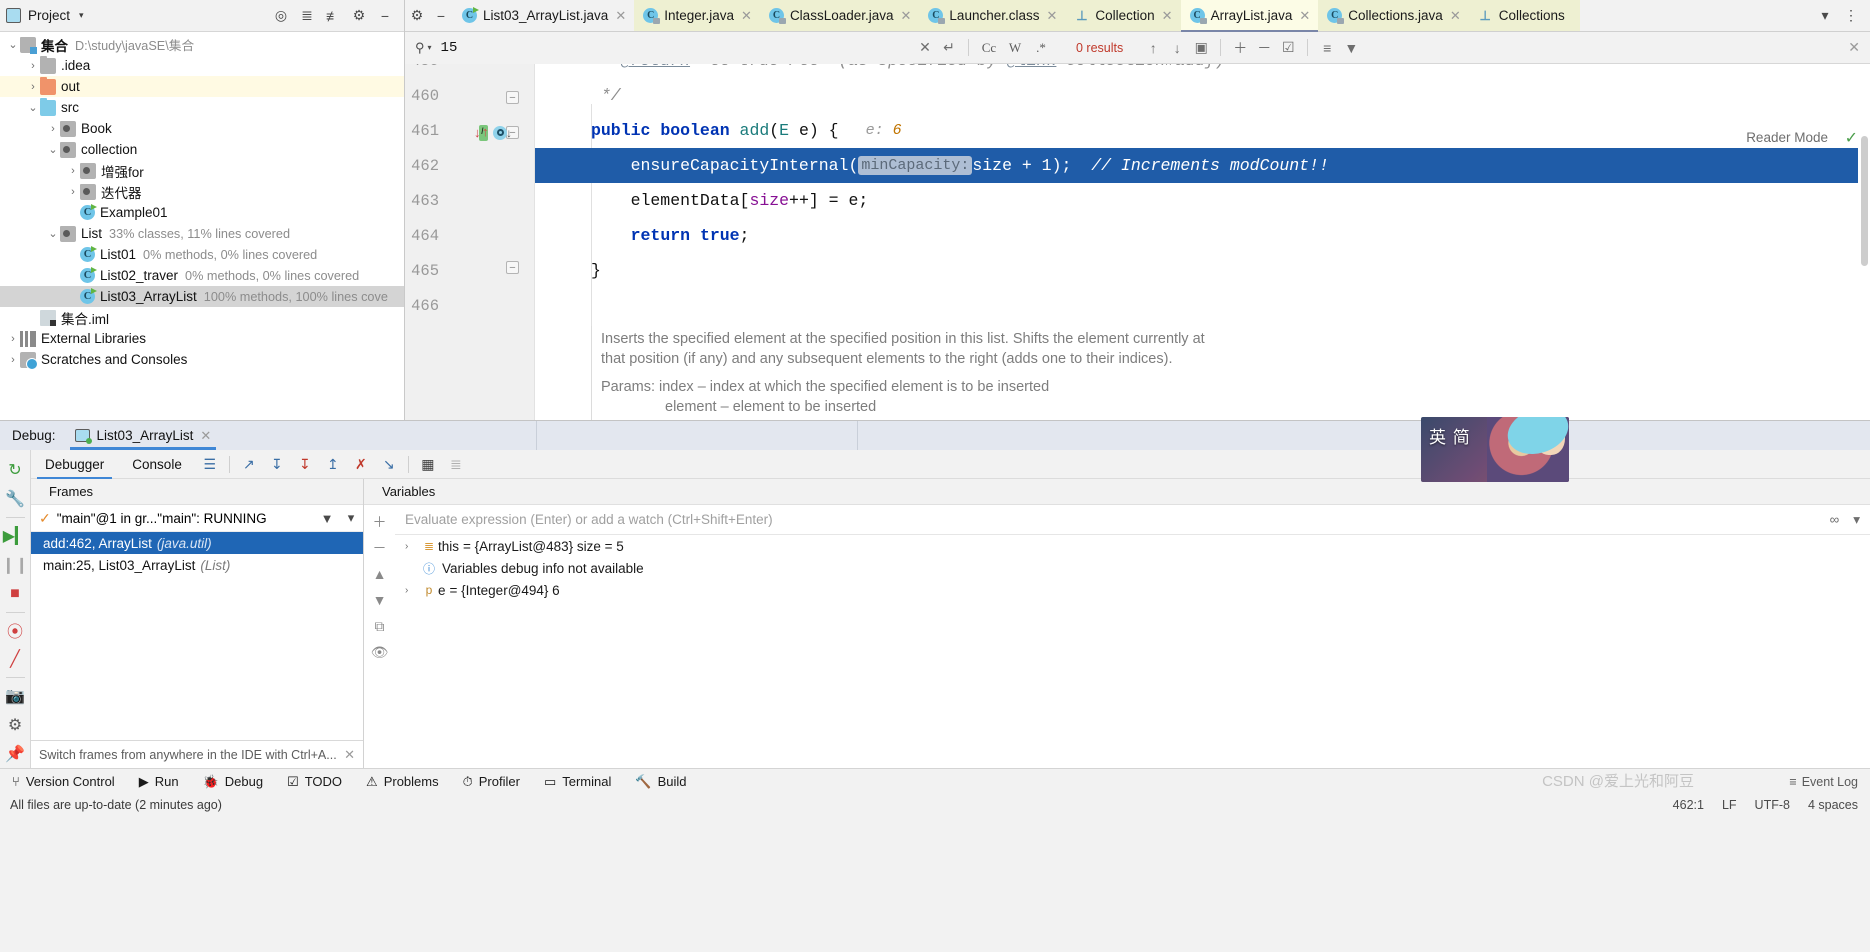 The width and height of the screenshot is (1870, 952). Describe the element at coordinates (361, 464) in the screenshot. I see `drop-frame-icon: ✗` at that location.